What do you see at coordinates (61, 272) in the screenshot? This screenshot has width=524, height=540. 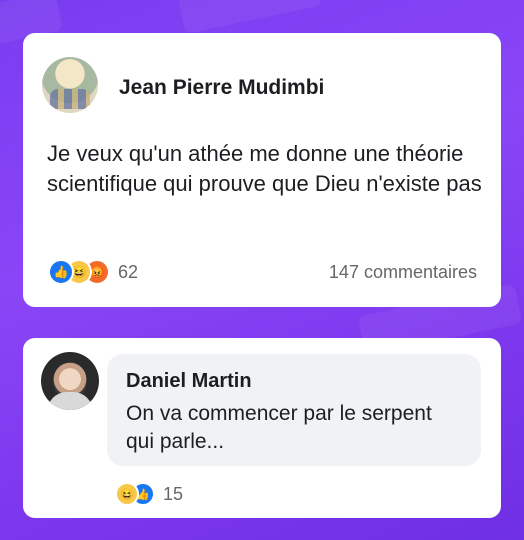 I see `like-icon: 👍` at bounding box center [61, 272].